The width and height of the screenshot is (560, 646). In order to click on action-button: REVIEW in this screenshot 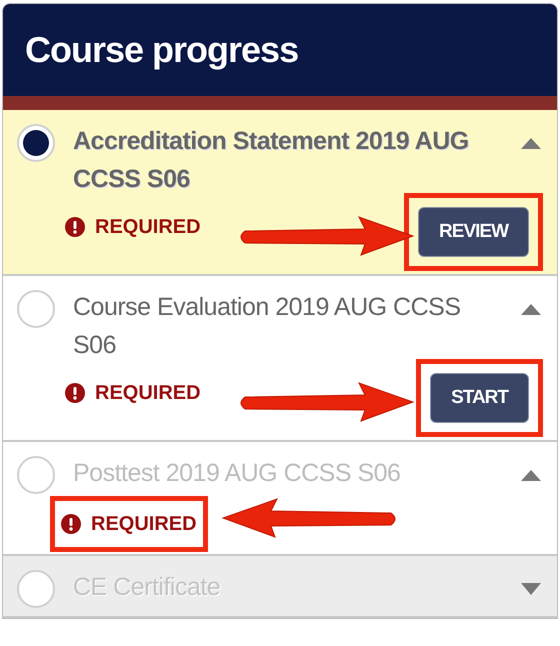, I will do `click(473, 232)`.